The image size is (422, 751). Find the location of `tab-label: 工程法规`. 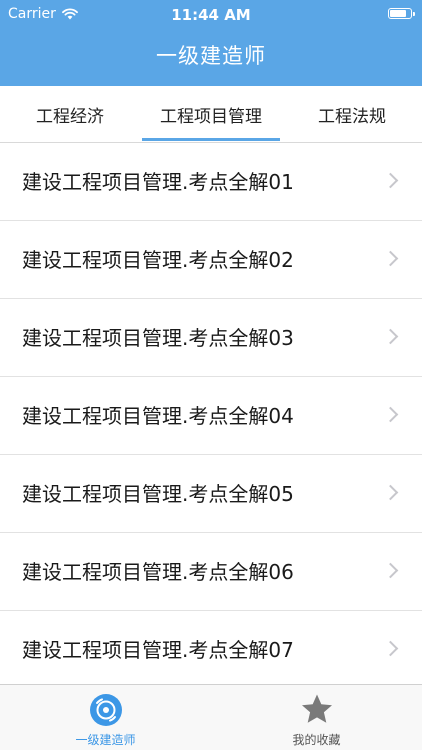

tab-label: 工程法规 is located at coordinates (352, 116).